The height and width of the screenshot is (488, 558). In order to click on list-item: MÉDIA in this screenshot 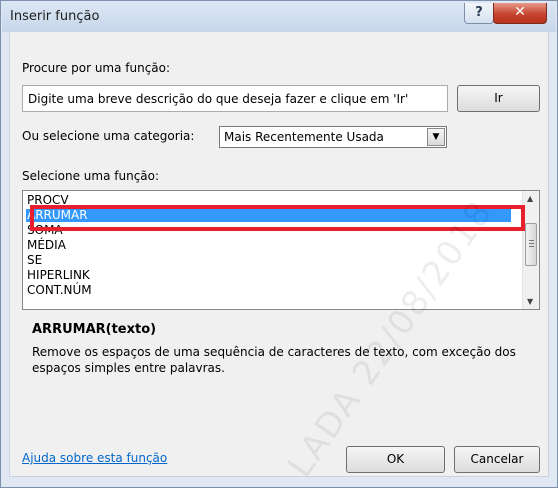, I will do `click(46, 245)`.